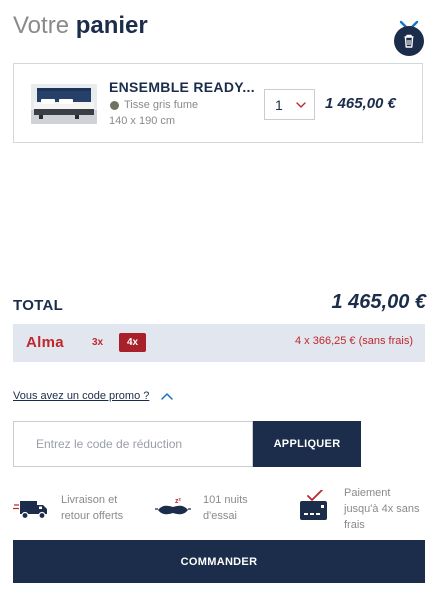 The image size is (439, 594). What do you see at coordinates (378, 302) in the screenshot?
I see `total-value: 1 465,00 €` at bounding box center [378, 302].